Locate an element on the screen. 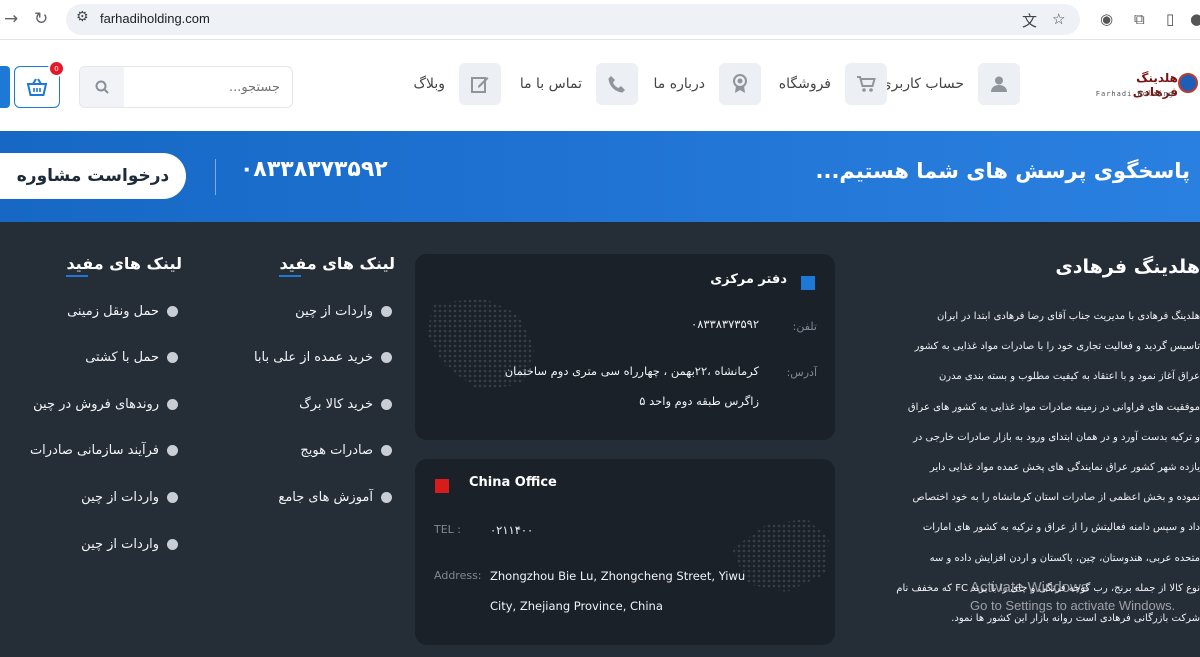 The image size is (1200, 657). sidepanel-icon: ▯ is located at coordinates (1170, 19).